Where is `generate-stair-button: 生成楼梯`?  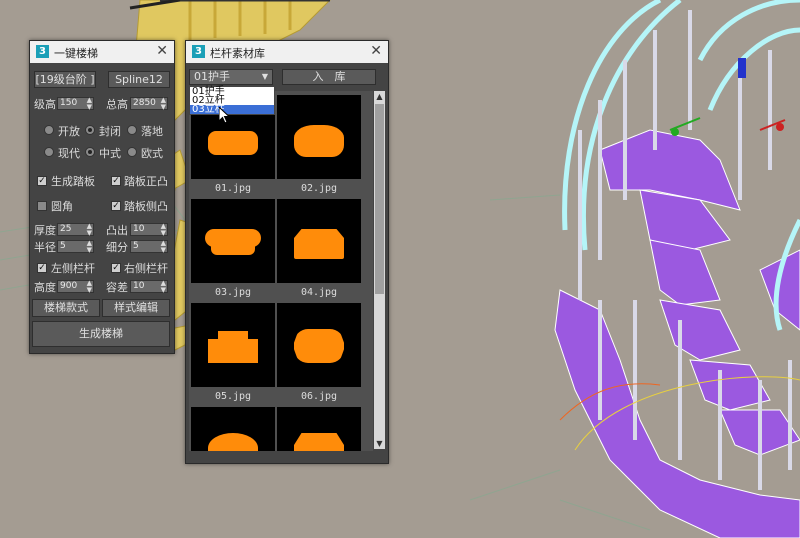 generate-stair-button: 生成楼梯 is located at coordinates (101, 334).